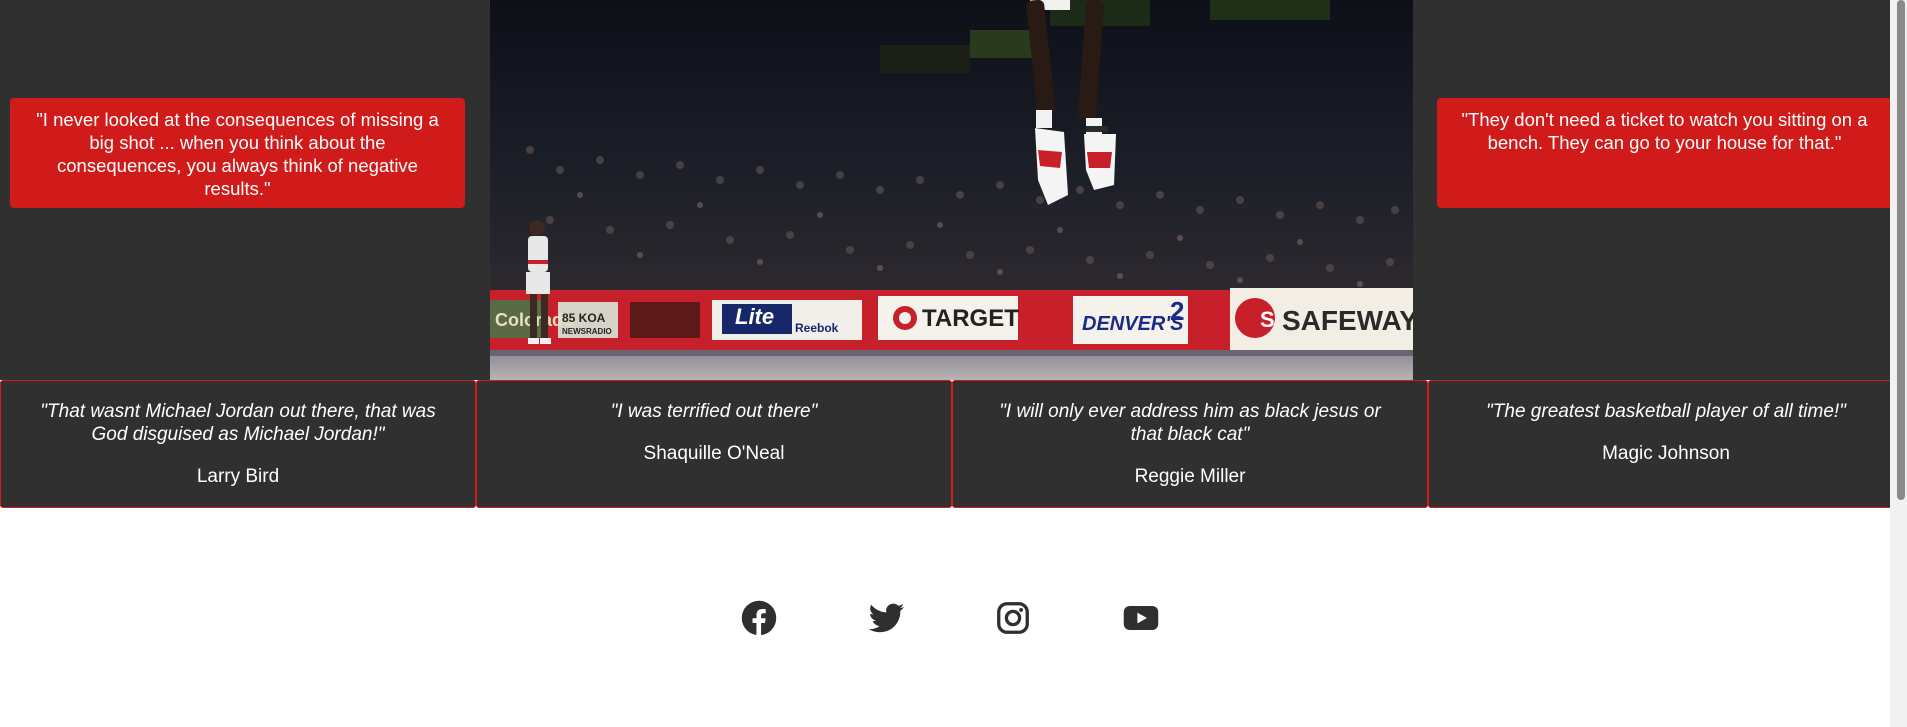 The height and width of the screenshot is (727, 1907). I want to click on svg-text: 2, so click(1177, 311).